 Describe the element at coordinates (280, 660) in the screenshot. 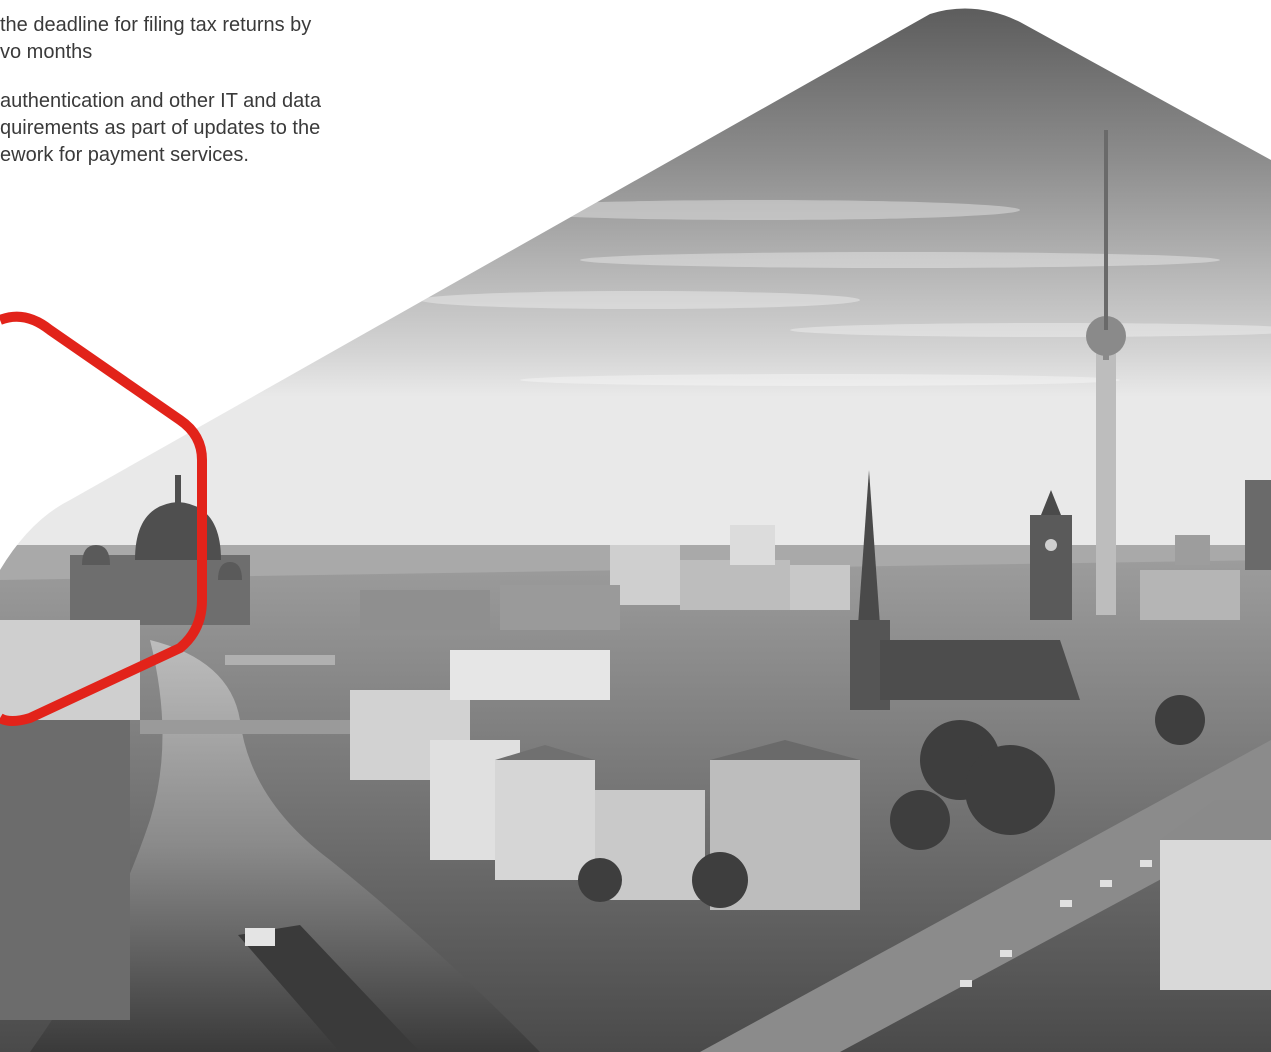

I see `upper-bridge` at that location.